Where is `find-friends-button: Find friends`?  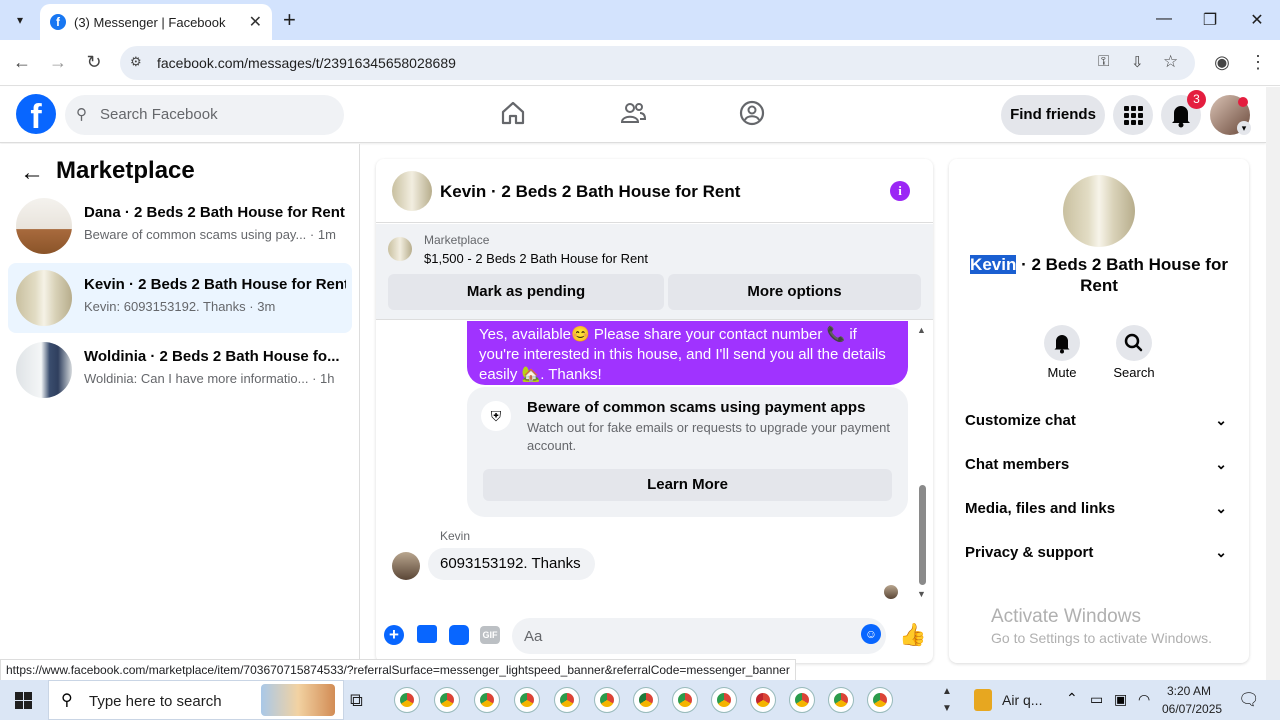 find-friends-button: Find friends is located at coordinates (1053, 115).